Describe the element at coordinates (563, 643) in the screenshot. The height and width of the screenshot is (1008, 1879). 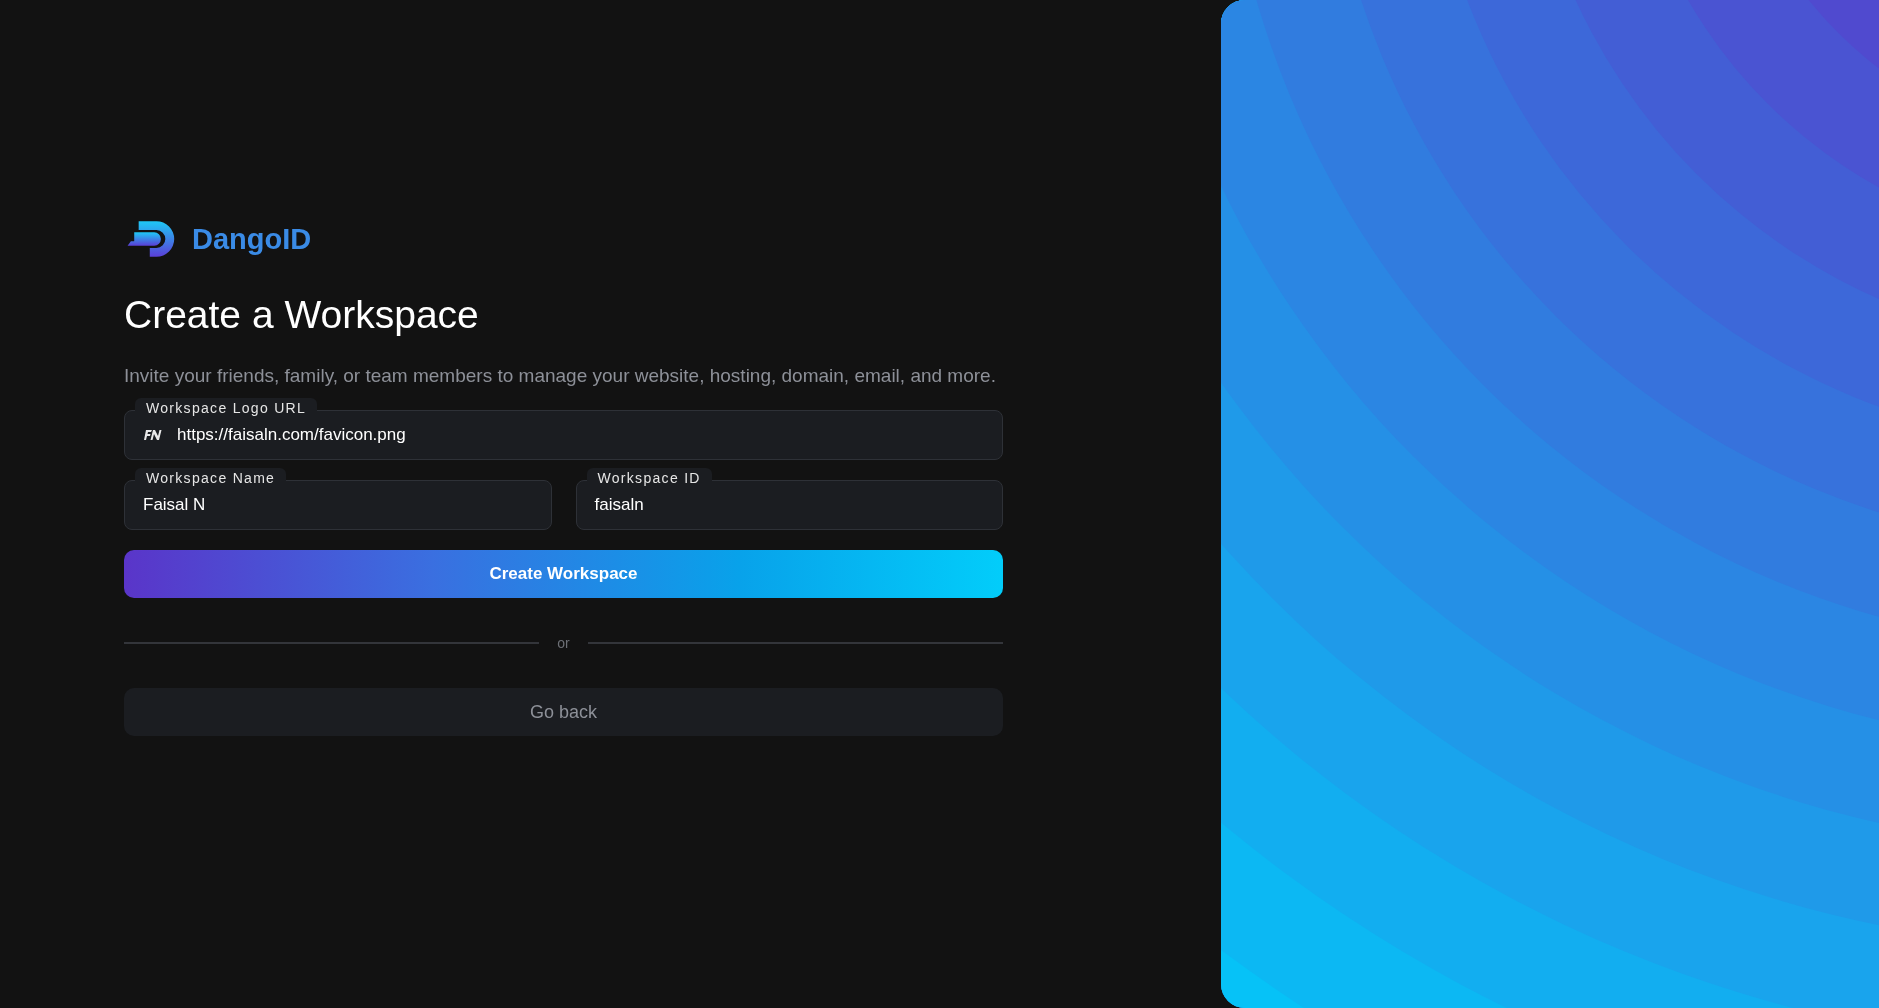
I see `divider-text: or` at that location.